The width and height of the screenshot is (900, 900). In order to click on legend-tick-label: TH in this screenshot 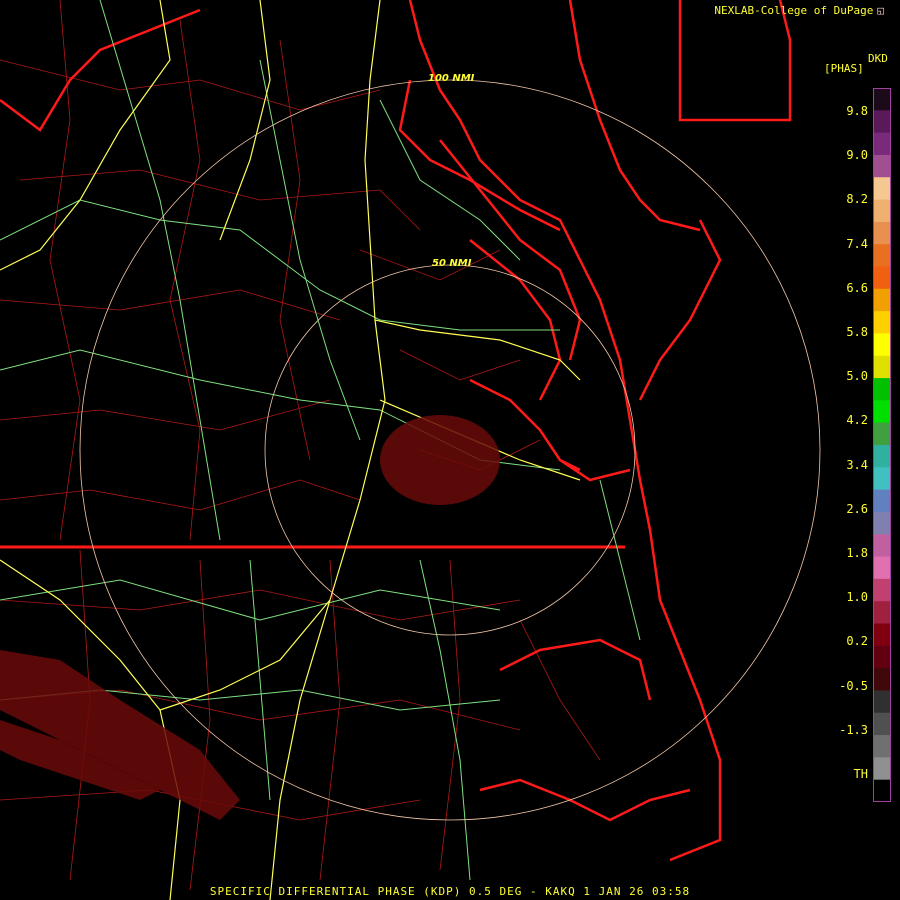, I will do `click(860, 774)`.